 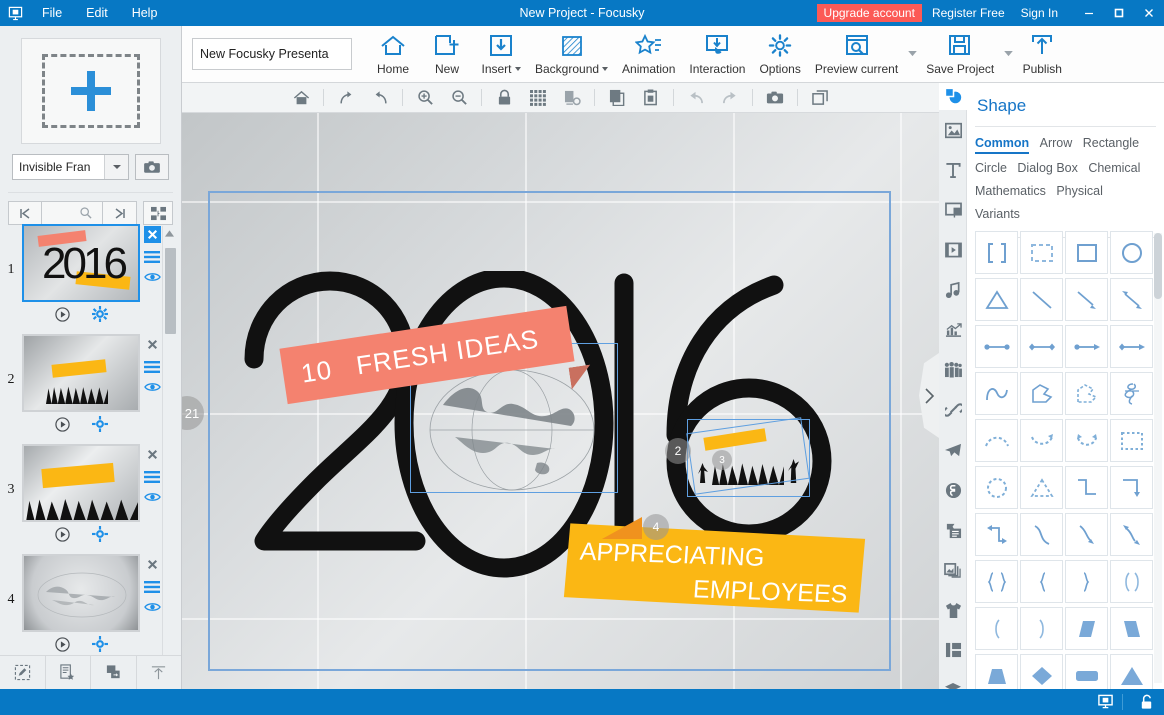 What do you see at coordinates (23, 672) in the screenshot?
I see `edit-tool-button` at bounding box center [23, 672].